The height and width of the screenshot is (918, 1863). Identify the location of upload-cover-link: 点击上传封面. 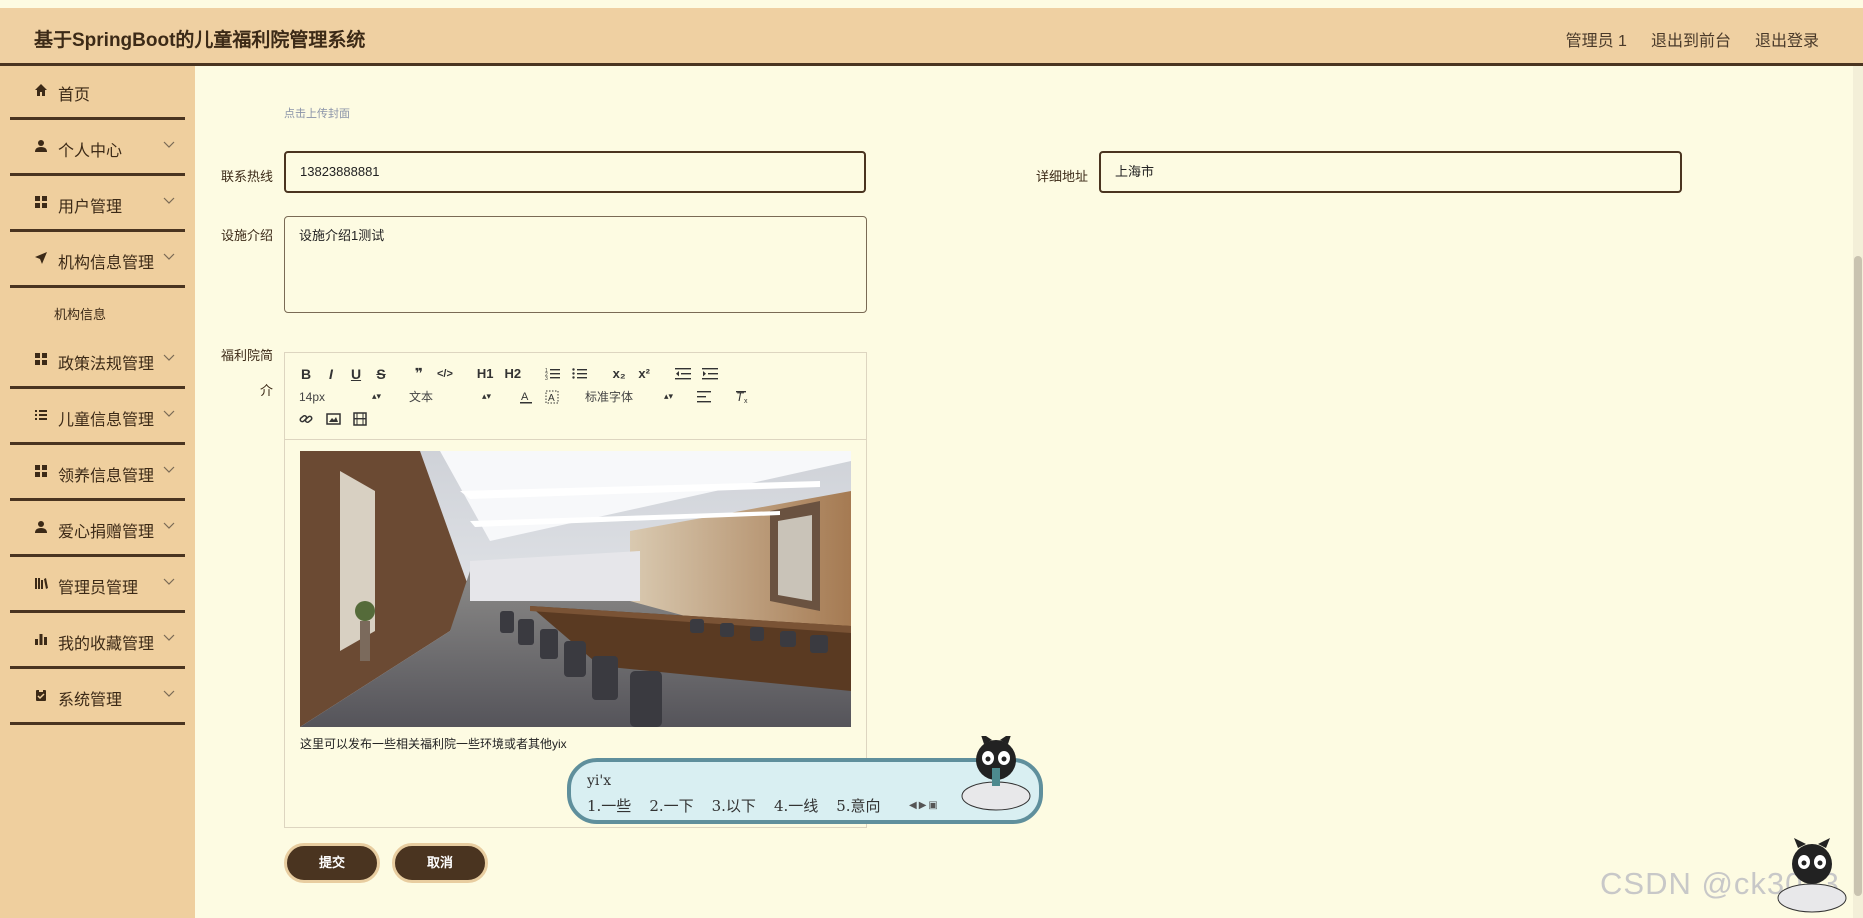
(317, 113).